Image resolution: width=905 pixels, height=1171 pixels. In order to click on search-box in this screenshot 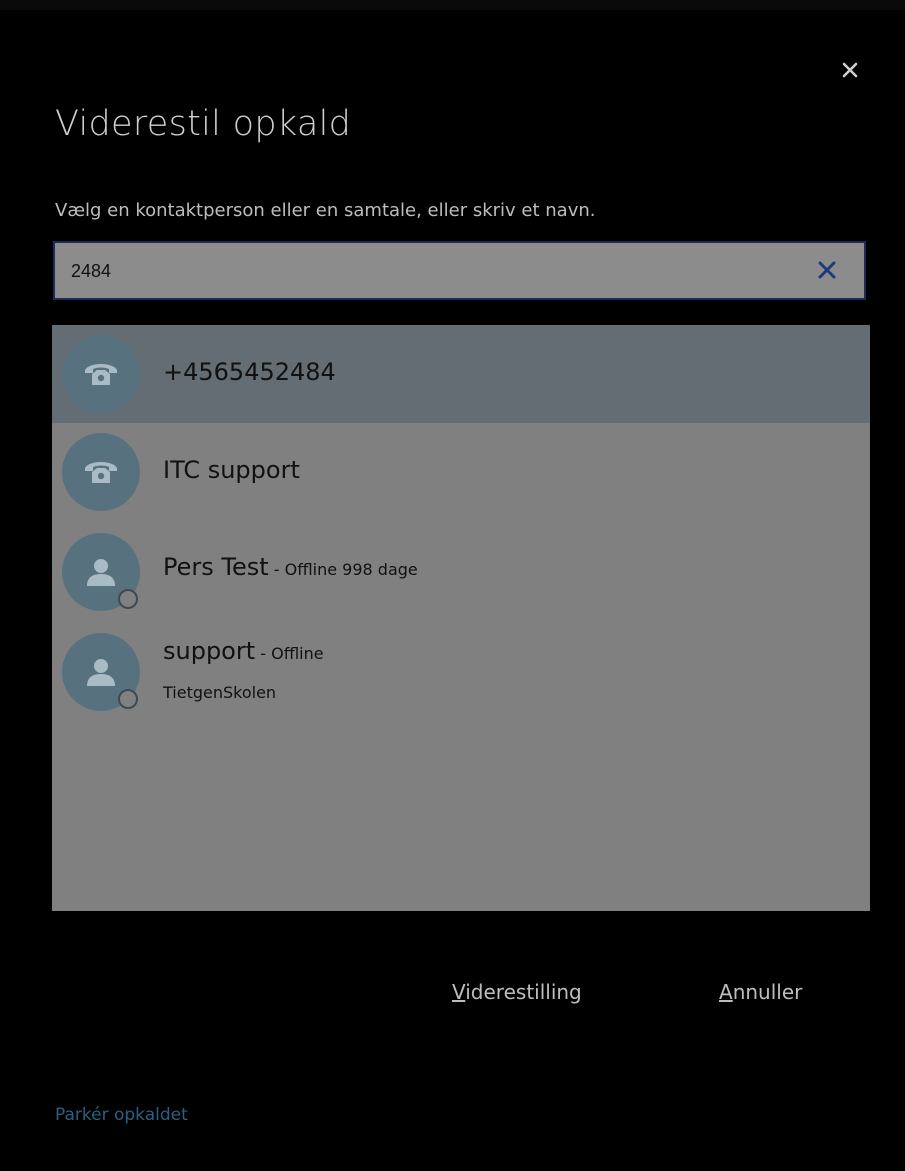, I will do `click(459, 270)`.